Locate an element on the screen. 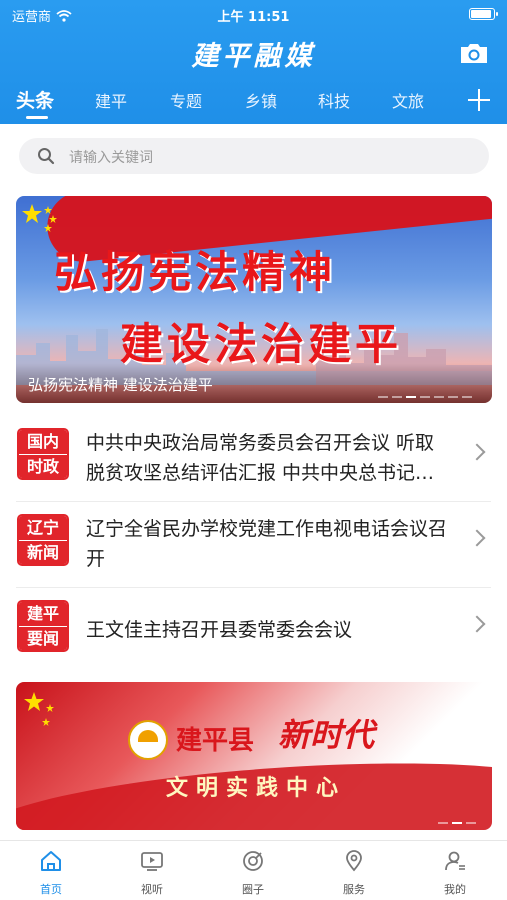 This screenshot has width=507, height=900. category-tabs: 头条 建平 专题 乡镇 科技 文旅 is located at coordinates (253, 102).